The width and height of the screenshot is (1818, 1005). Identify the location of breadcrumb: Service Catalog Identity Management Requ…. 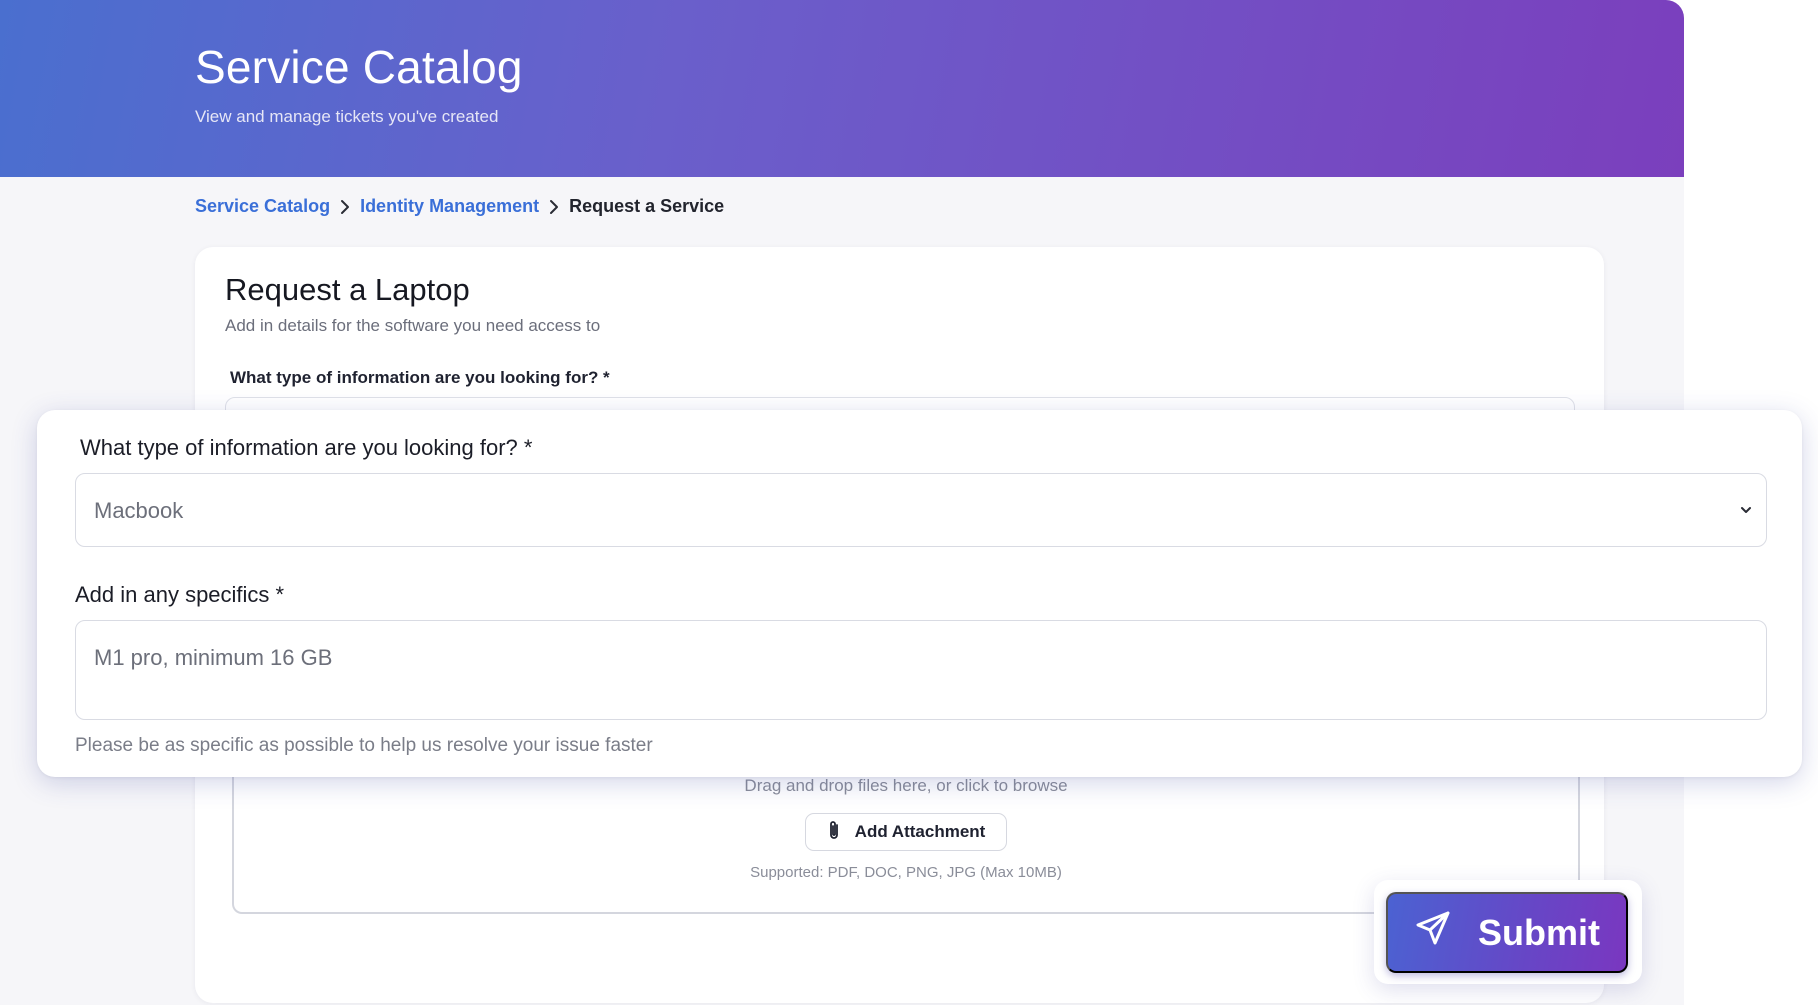
(459, 206).